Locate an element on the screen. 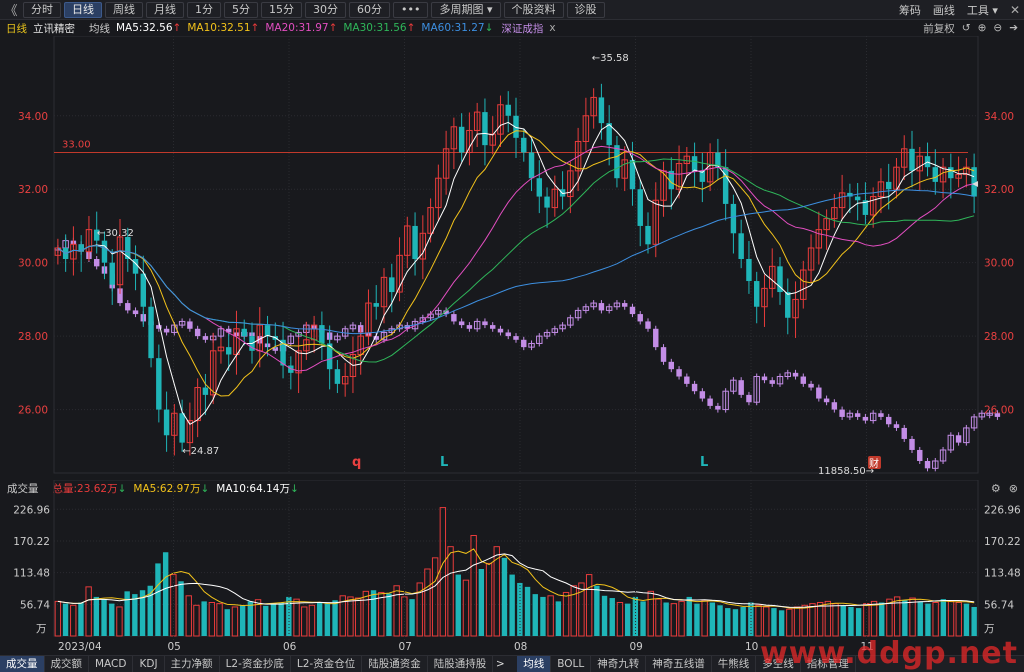  multi-period-button: 多周期图 ▾ is located at coordinates (466, 9).